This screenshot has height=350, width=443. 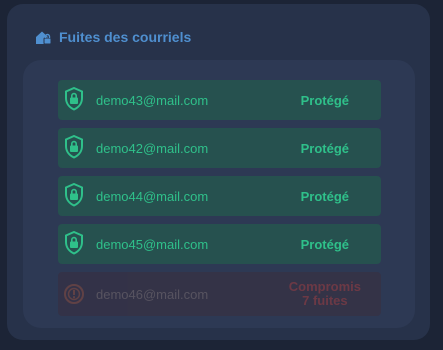 What do you see at coordinates (219, 100) in the screenshot?
I see `email-row: demo43@mail.com Protégé` at bounding box center [219, 100].